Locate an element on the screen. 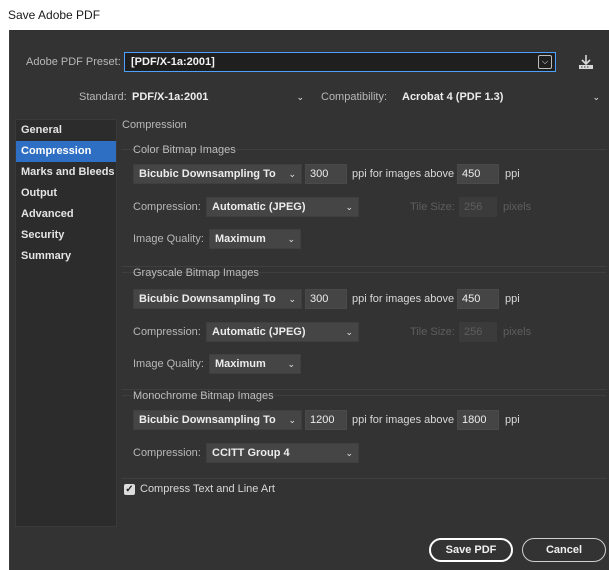 This screenshot has height=570, width=609. monochrome-compression-dropdown: CCITT Group 4 ⌄ is located at coordinates (282, 453).